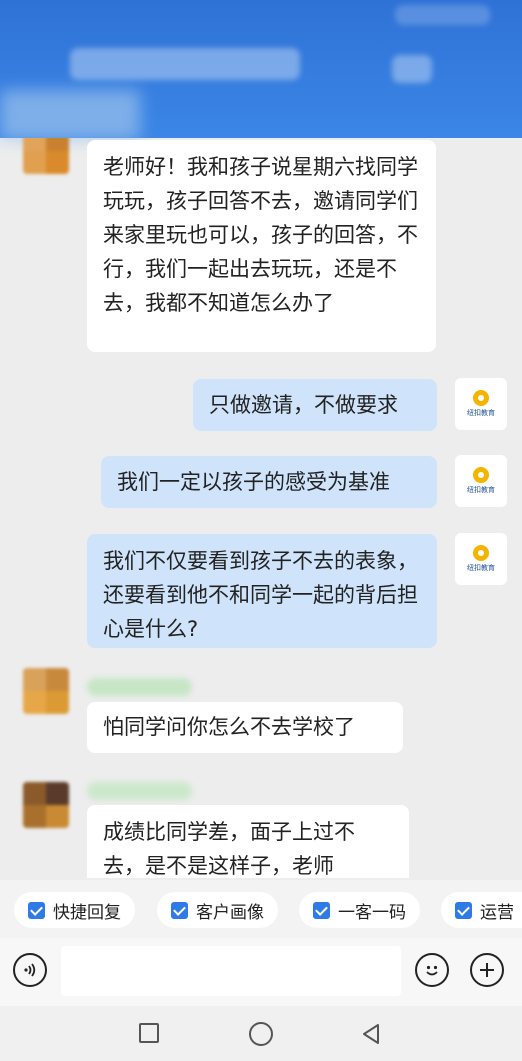 This screenshot has height=1061, width=522. Describe the element at coordinates (269, 482) in the screenshot. I see `message-bubble-outgoing: 我们一定以孩子的感受为基准` at that location.